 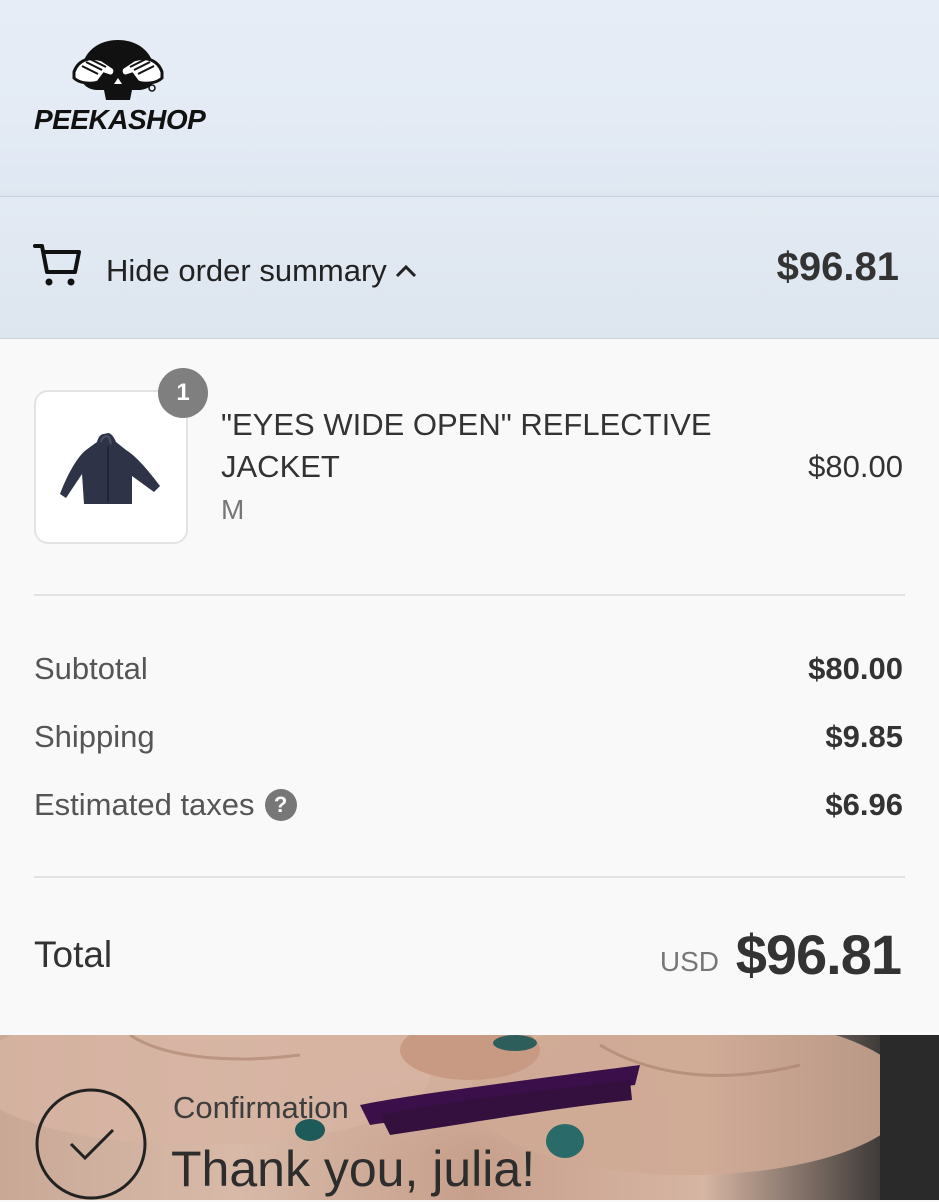 I want to click on cart-icon, so click(x=58, y=265).